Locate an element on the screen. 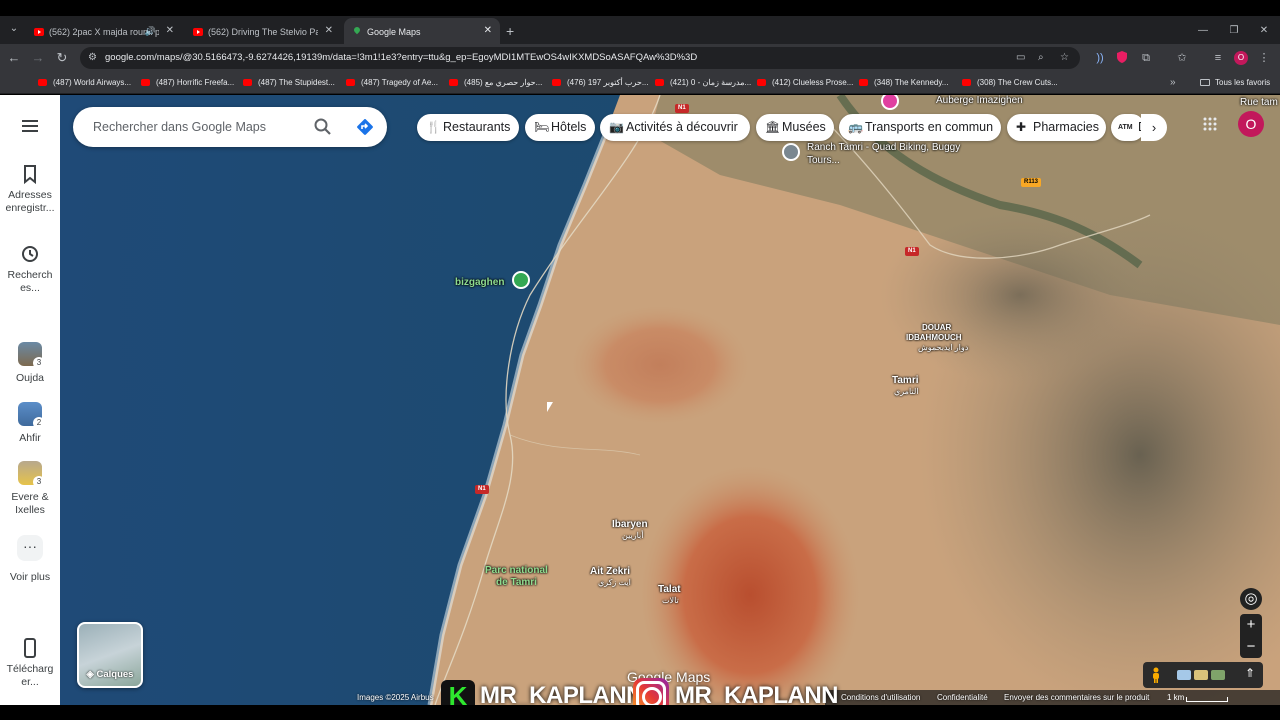  place-talat-ar: تالات is located at coordinates (670, 600).